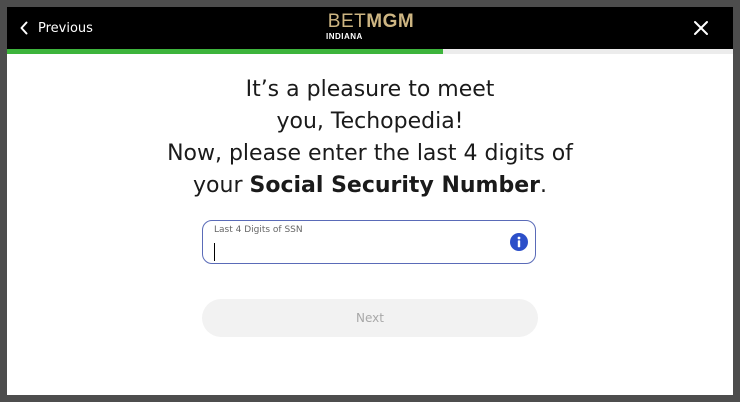 Image resolution: width=740 pixels, height=402 pixels. I want to click on chevron-left-icon, so click(24, 28).